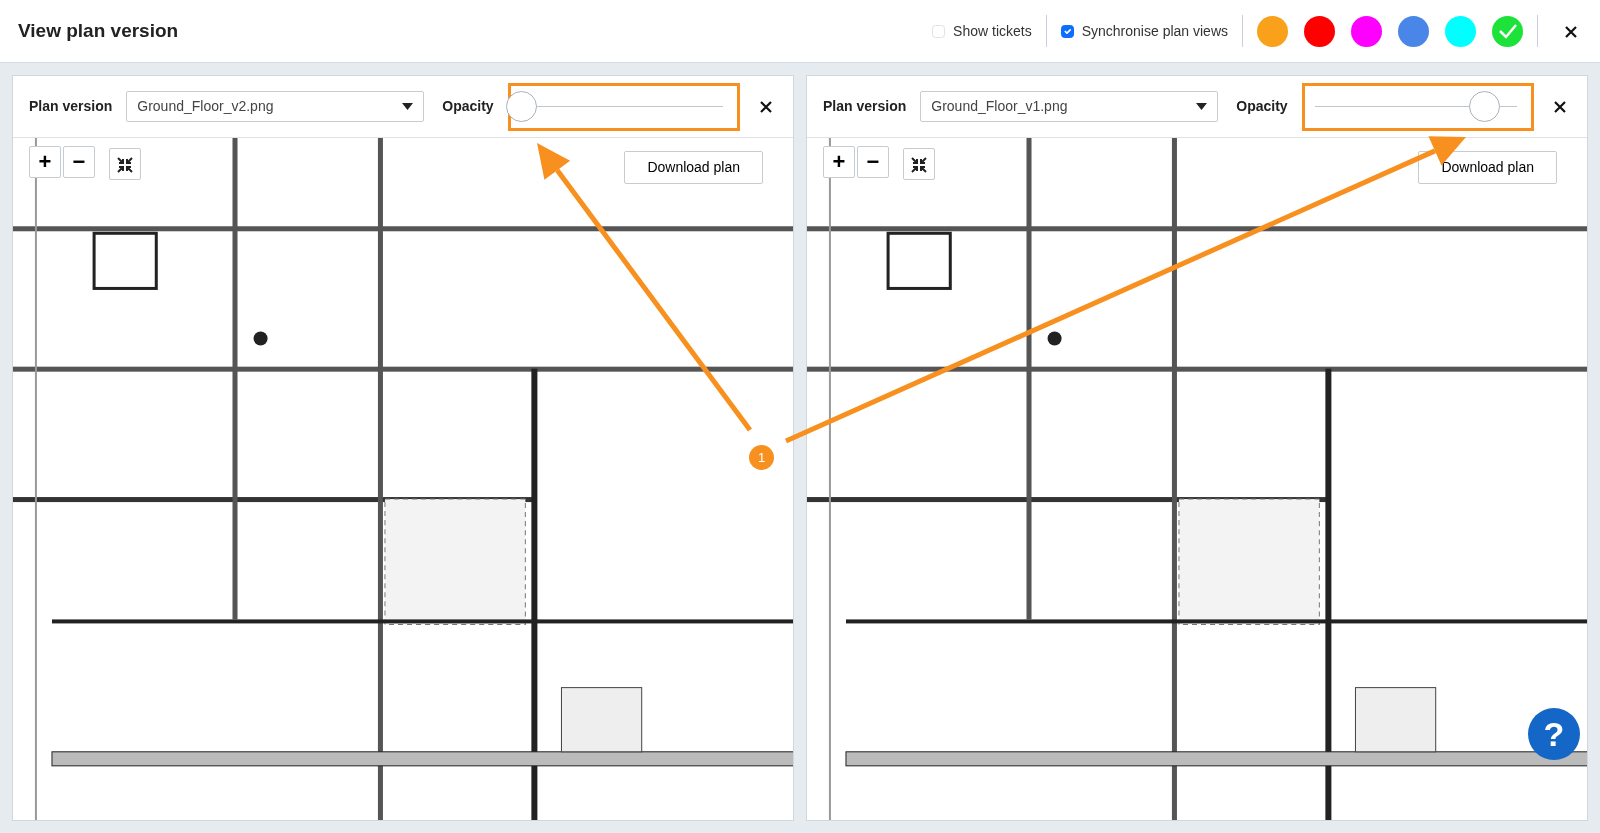 This screenshot has width=1600, height=833. I want to click on check-icon, so click(1507, 31).